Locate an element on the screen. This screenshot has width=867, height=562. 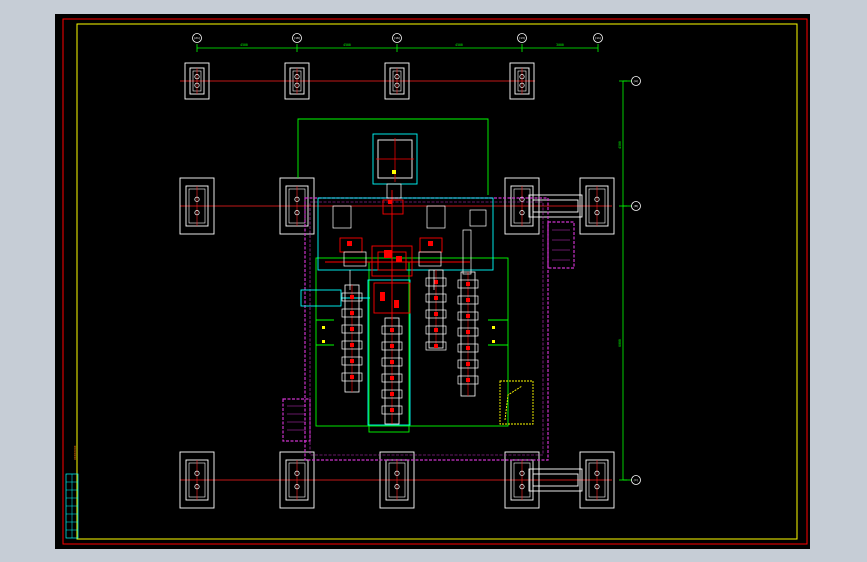
dim-right-1: 4500 is located at coordinates (620, 145).